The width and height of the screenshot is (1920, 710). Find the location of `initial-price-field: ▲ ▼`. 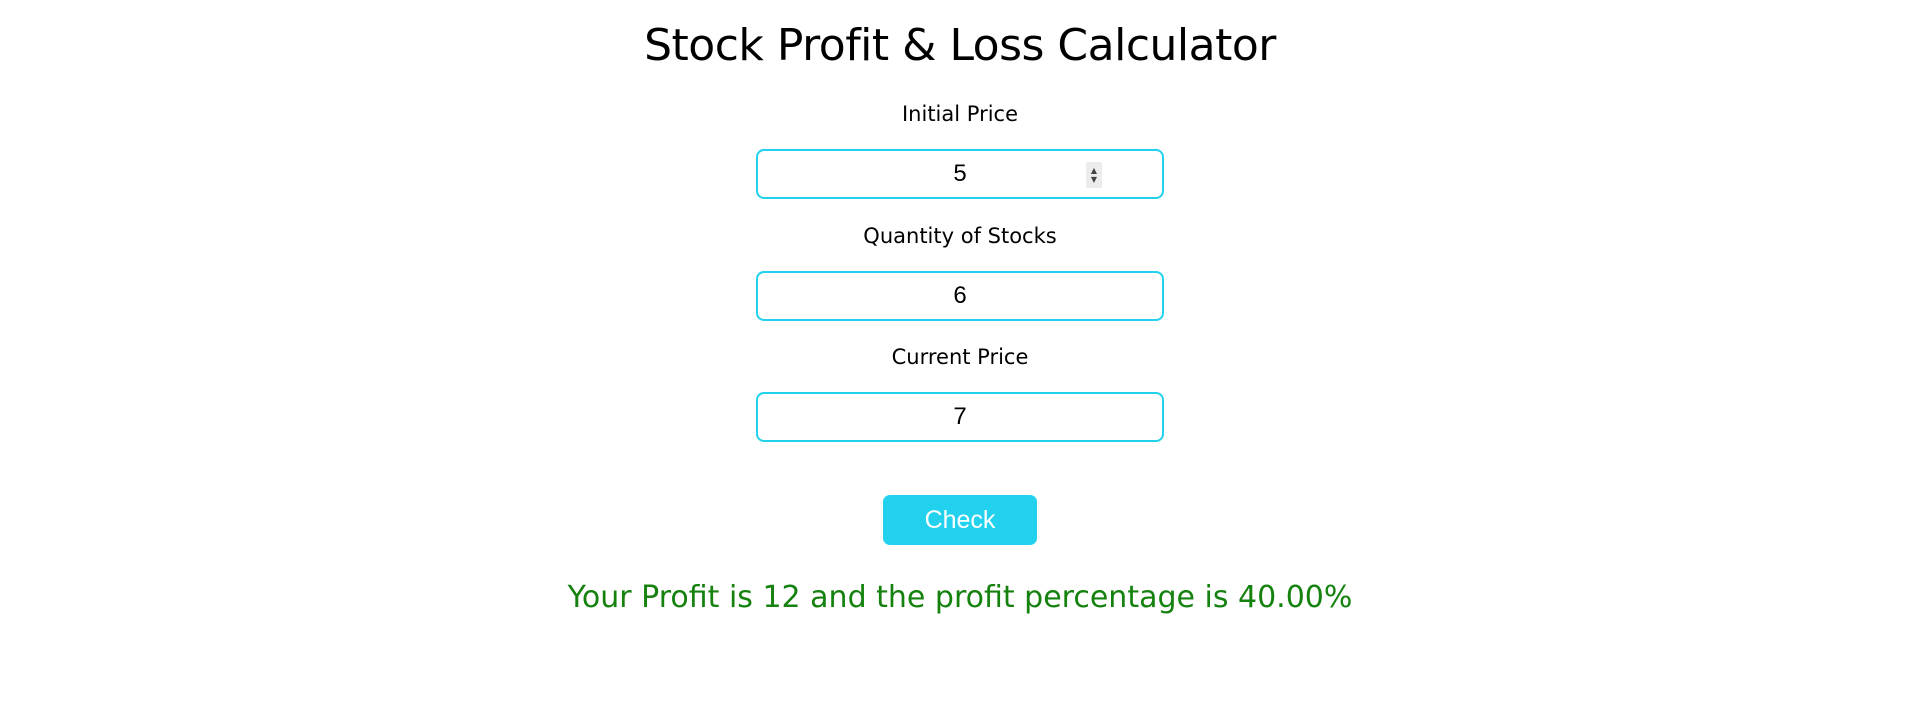

initial-price-field: ▲ ▼ is located at coordinates (960, 174).